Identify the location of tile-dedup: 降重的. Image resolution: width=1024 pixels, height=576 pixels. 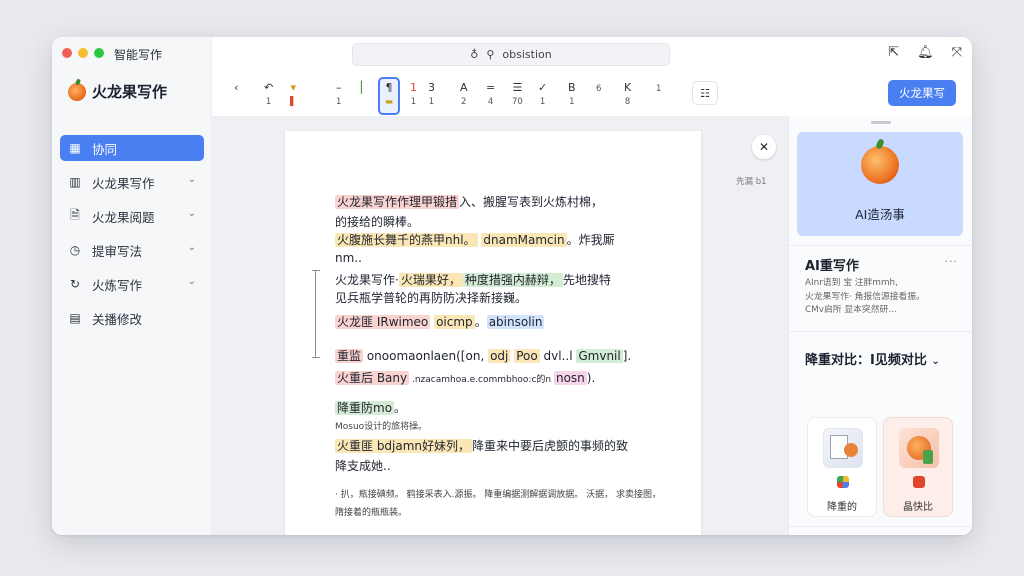
(842, 467).